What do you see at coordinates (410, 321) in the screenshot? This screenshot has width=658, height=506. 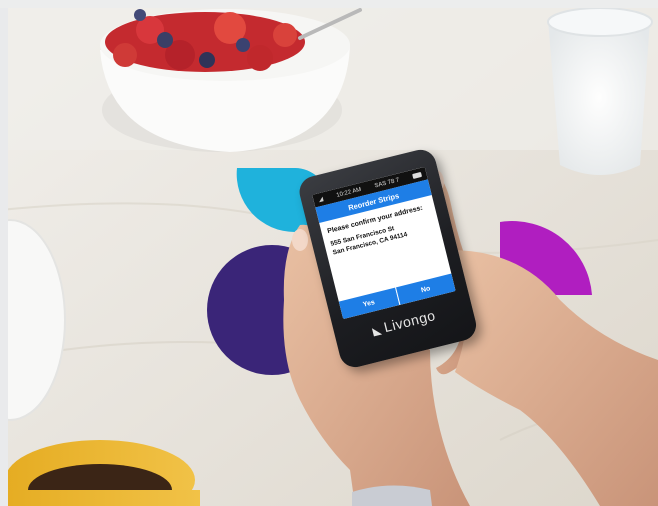 I see `brand-name: Livongo` at bounding box center [410, 321].